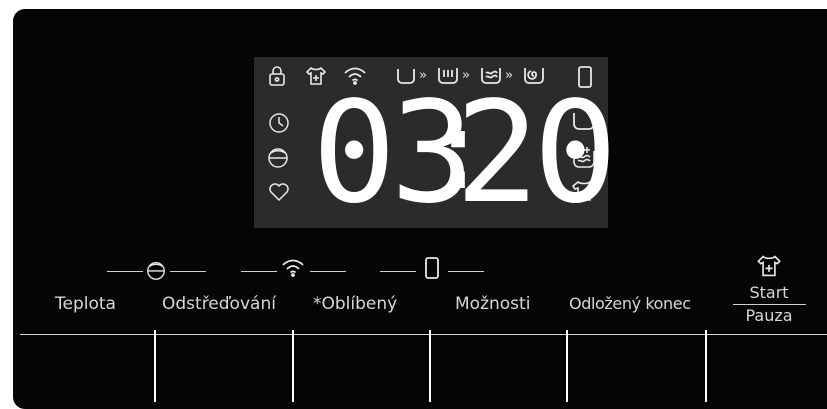 This screenshot has width=827, height=409. What do you see at coordinates (277, 76) in the screenshot?
I see `lock-icon` at bounding box center [277, 76].